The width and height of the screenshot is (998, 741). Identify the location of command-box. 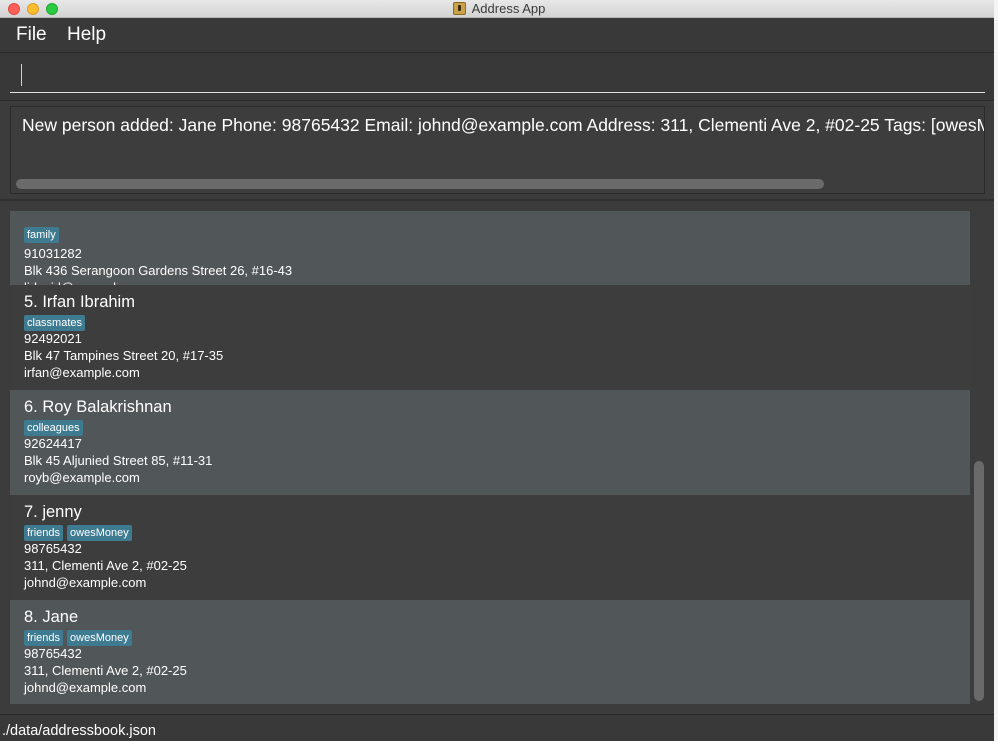
(499, 77).